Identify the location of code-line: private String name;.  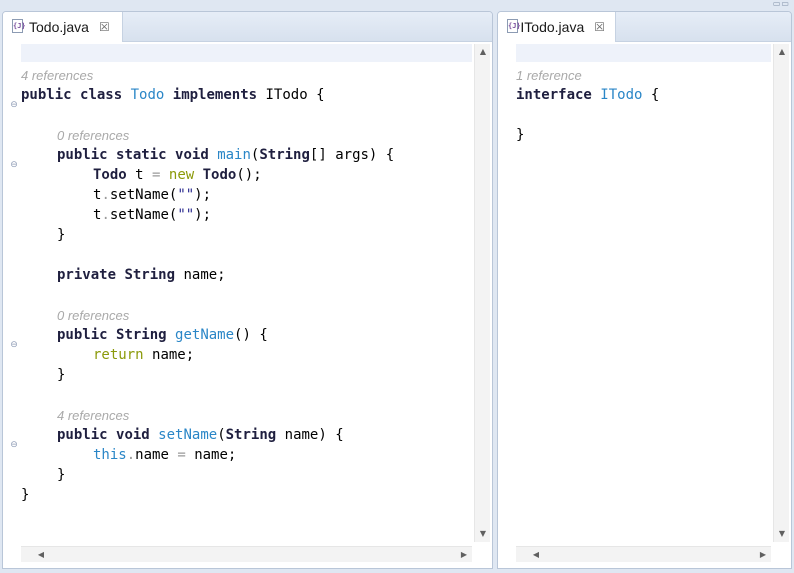
(141, 275).